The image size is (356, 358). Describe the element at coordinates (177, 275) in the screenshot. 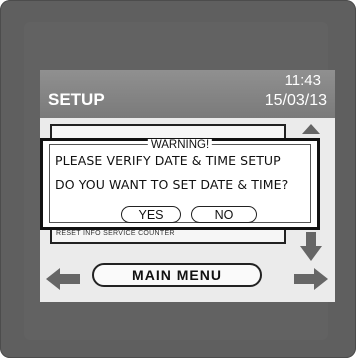

I see `main-menu-button: MAIN MENU` at that location.